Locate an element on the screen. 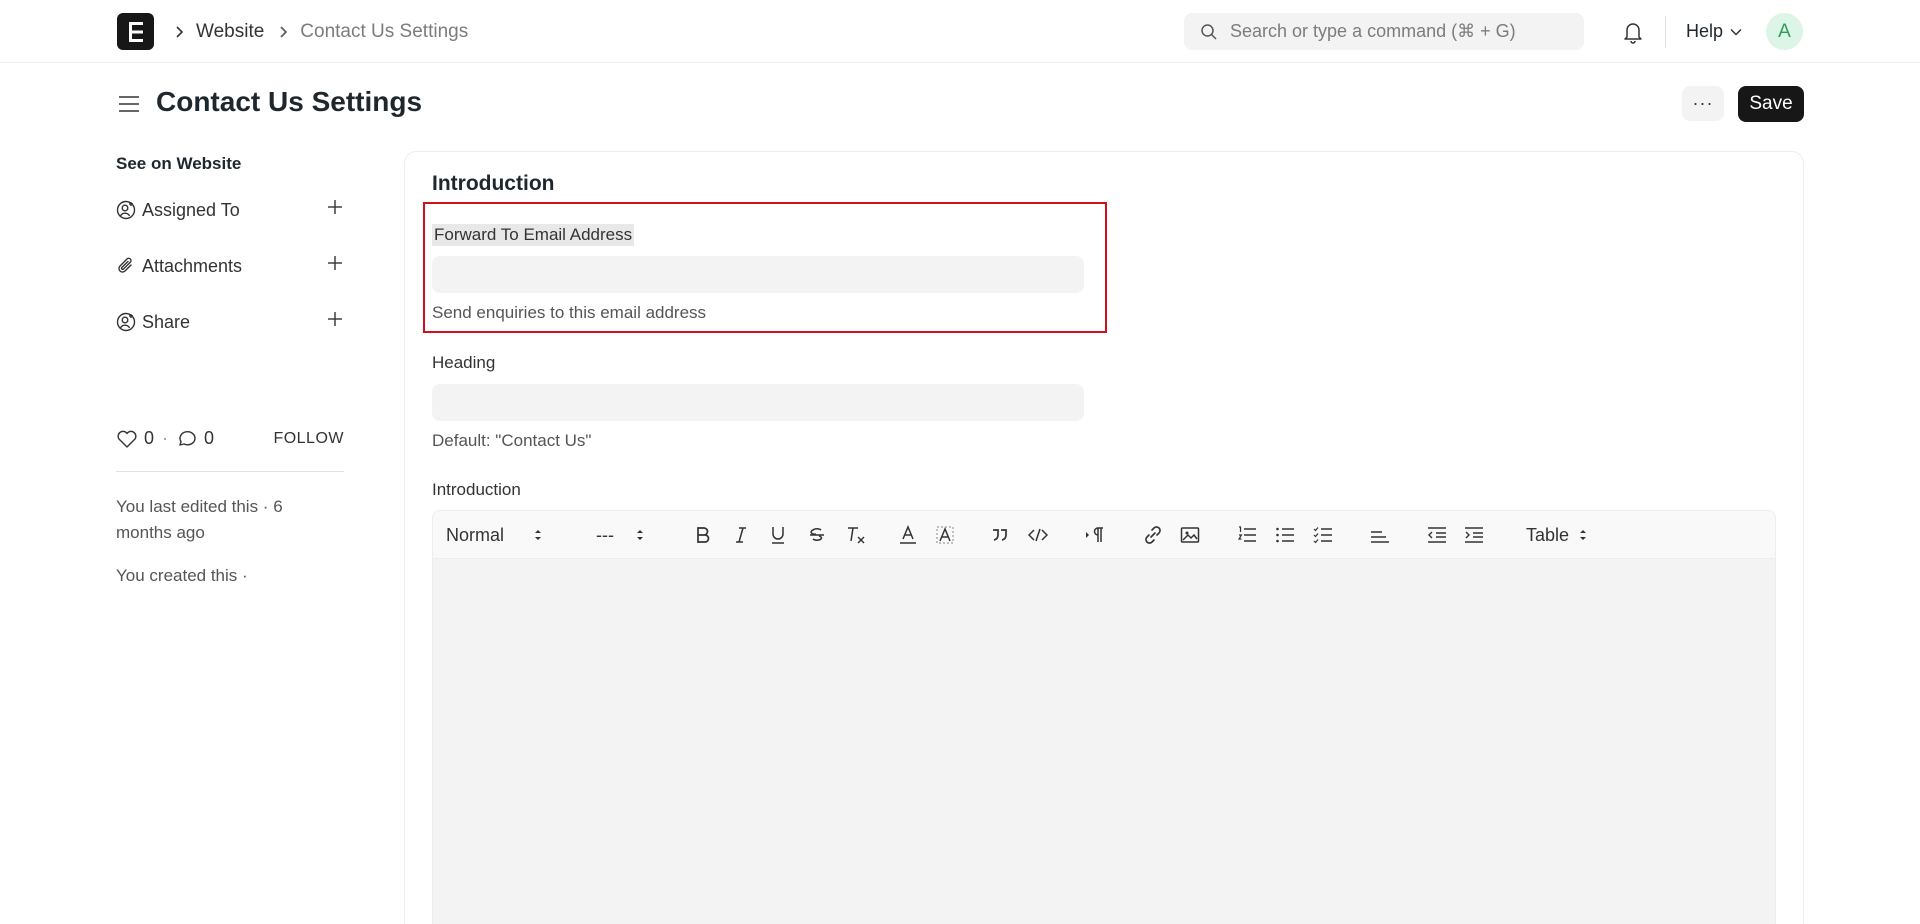  help-dropdown: Help is located at coordinates (1714, 31).